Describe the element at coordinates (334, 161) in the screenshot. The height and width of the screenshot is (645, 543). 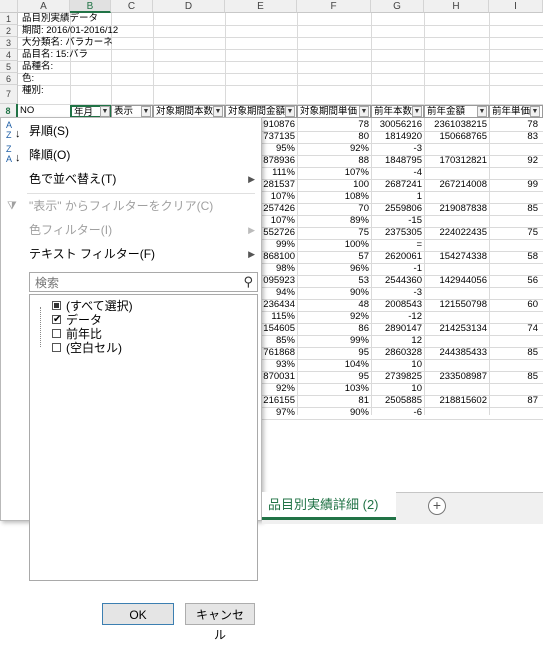
I see `table-cell: 88` at that location.